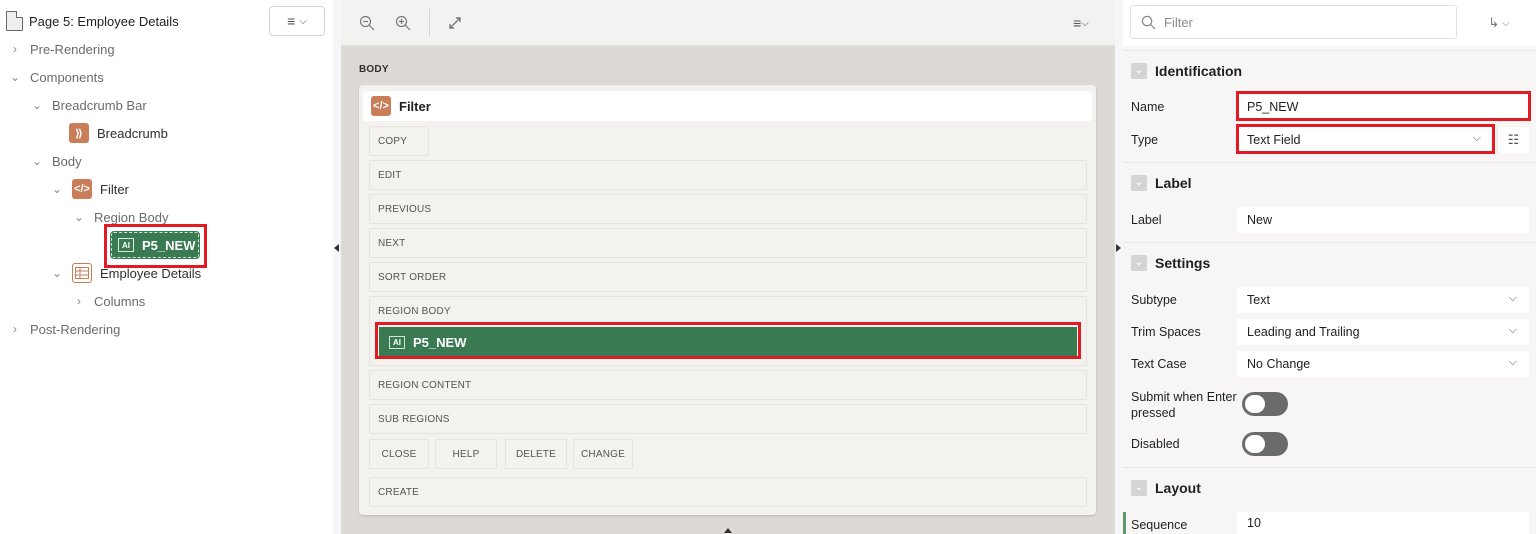 This screenshot has width=1536, height=534. What do you see at coordinates (1383, 523) in the screenshot?
I see `sequence-input: 10` at bounding box center [1383, 523].